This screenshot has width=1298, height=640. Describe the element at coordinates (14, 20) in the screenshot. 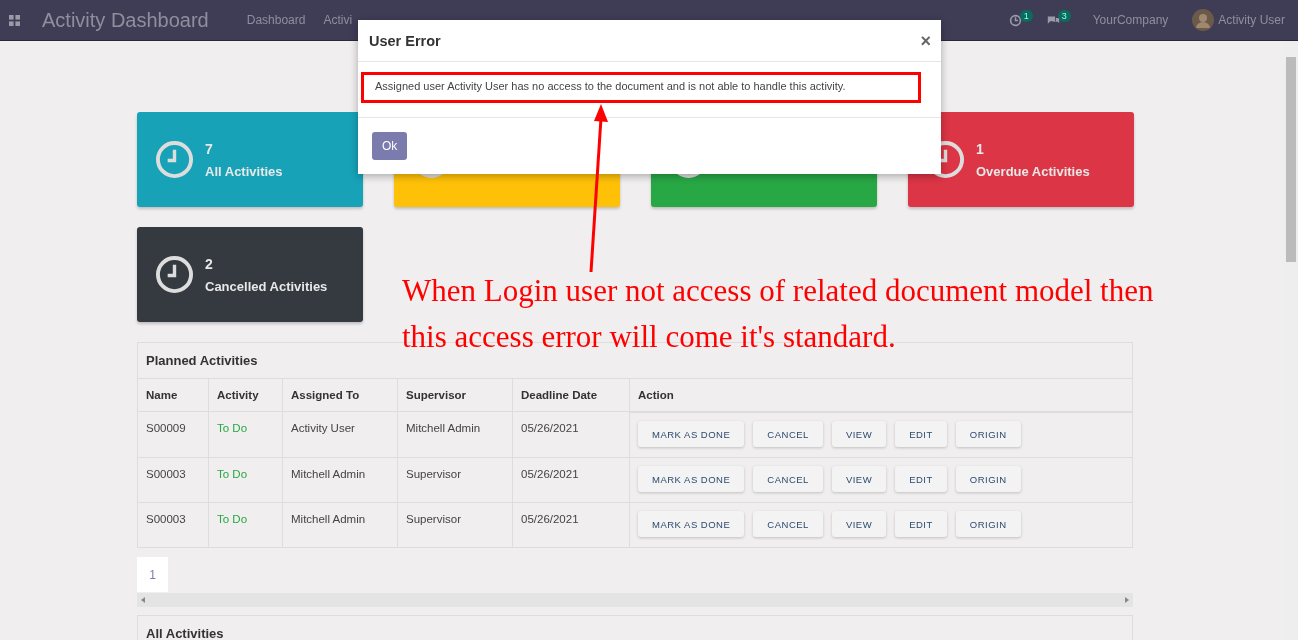

I see `apps-menu-icon` at that location.